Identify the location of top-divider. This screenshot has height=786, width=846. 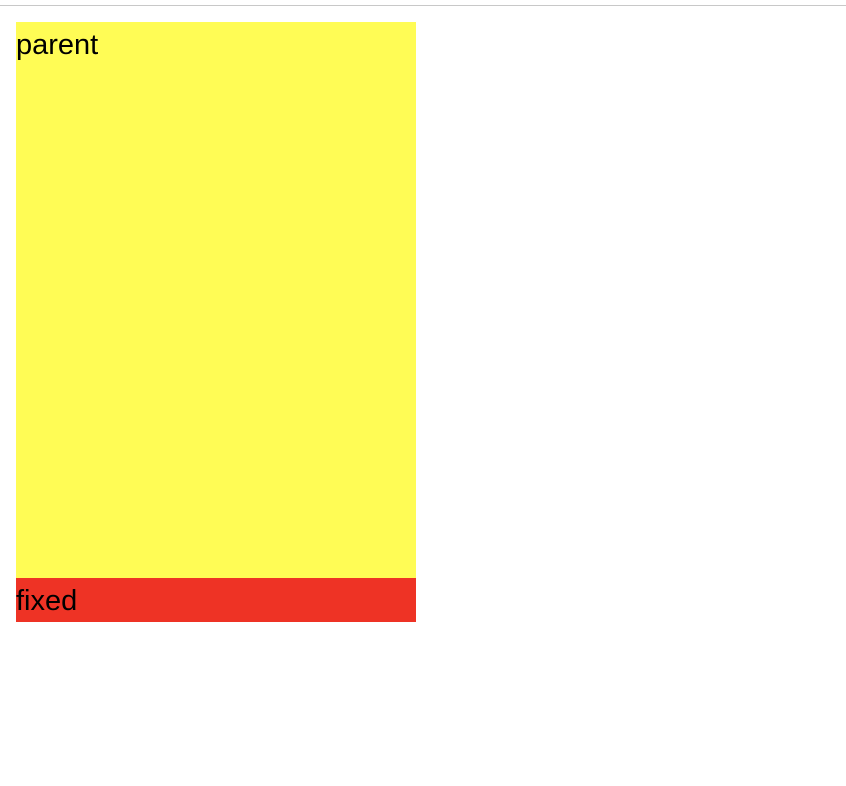
(423, 5).